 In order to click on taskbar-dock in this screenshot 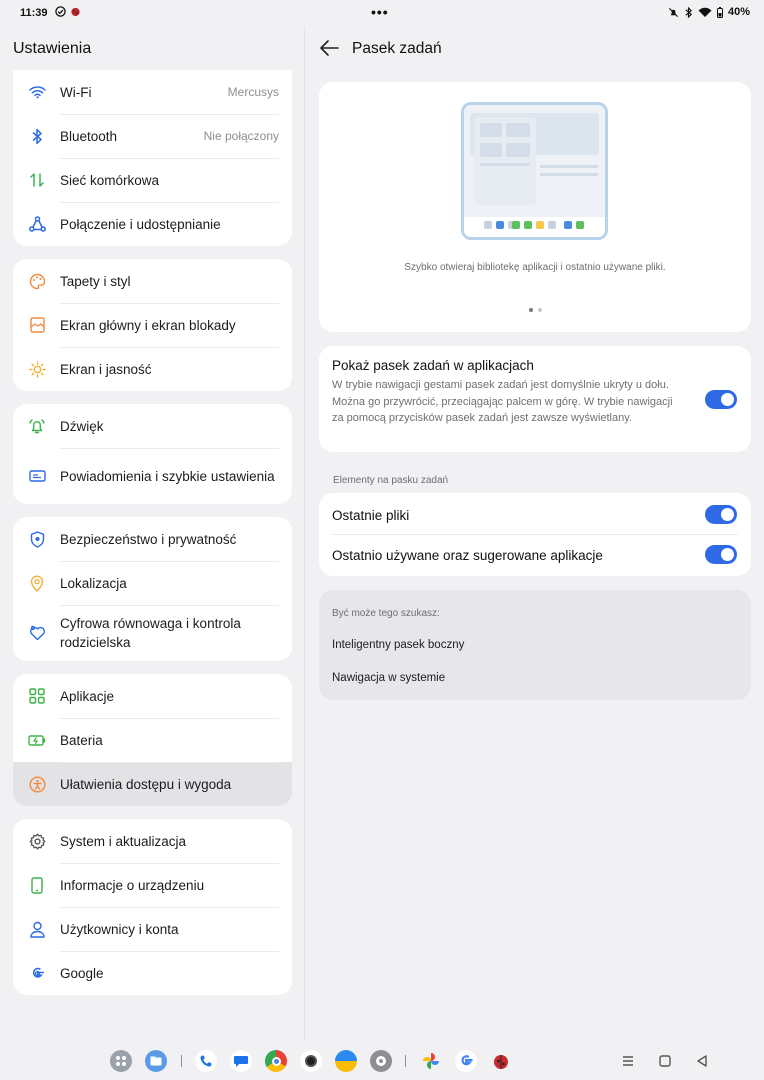, I will do `click(382, 1060)`.